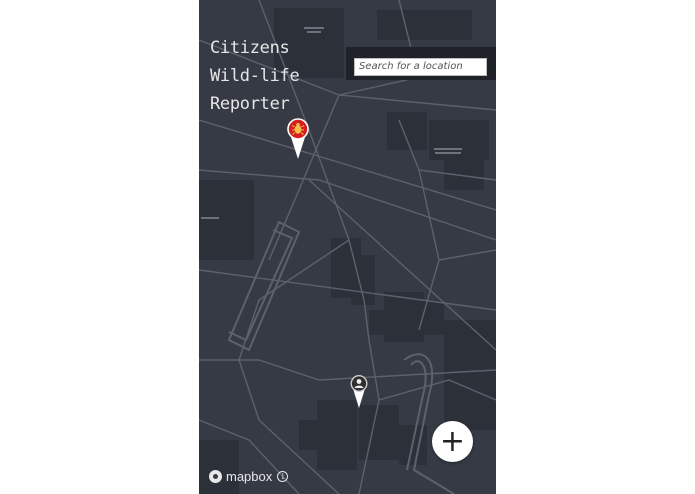  I want to click on add-report-button: +, so click(452, 441).